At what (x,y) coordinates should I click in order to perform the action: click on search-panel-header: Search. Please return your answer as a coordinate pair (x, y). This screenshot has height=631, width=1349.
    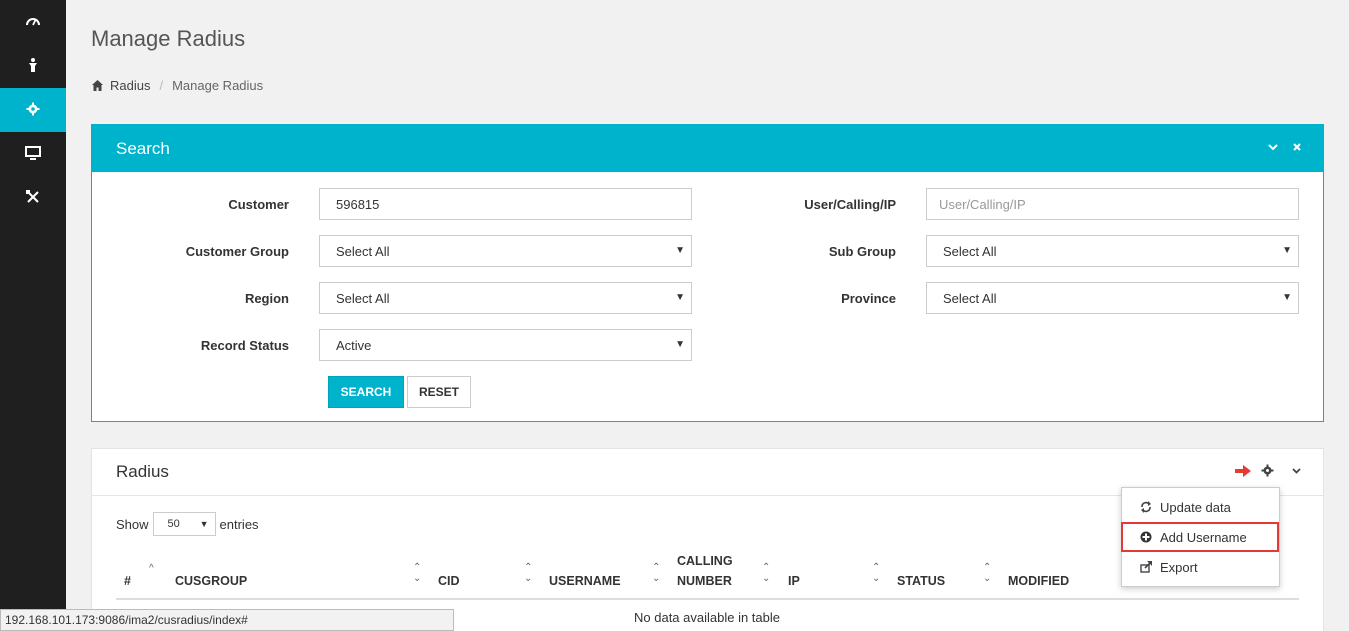
    Looking at the image, I should click on (707, 148).